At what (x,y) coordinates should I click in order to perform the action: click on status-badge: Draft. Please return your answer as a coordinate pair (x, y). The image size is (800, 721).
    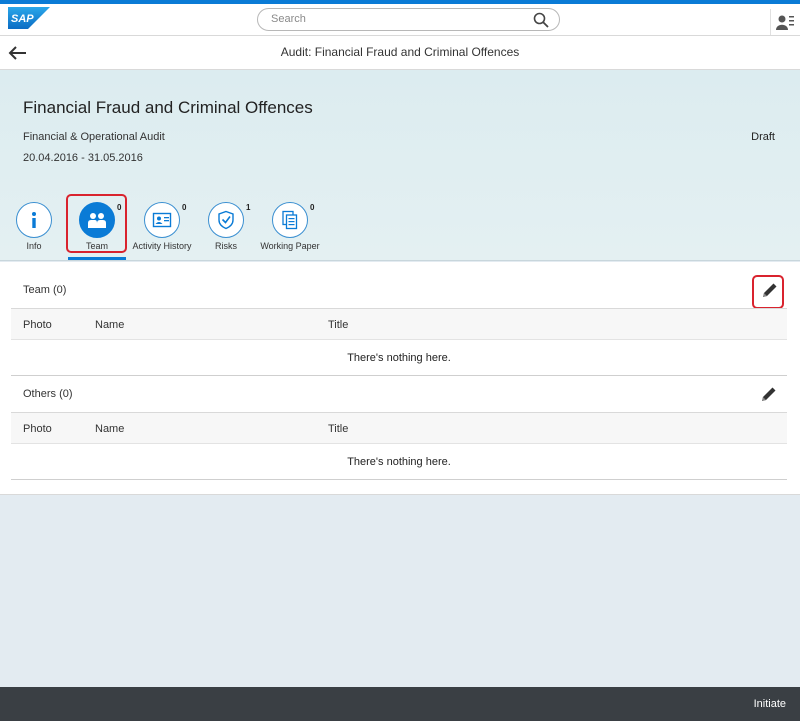
    Looking at the image, I should click on (763, 137).